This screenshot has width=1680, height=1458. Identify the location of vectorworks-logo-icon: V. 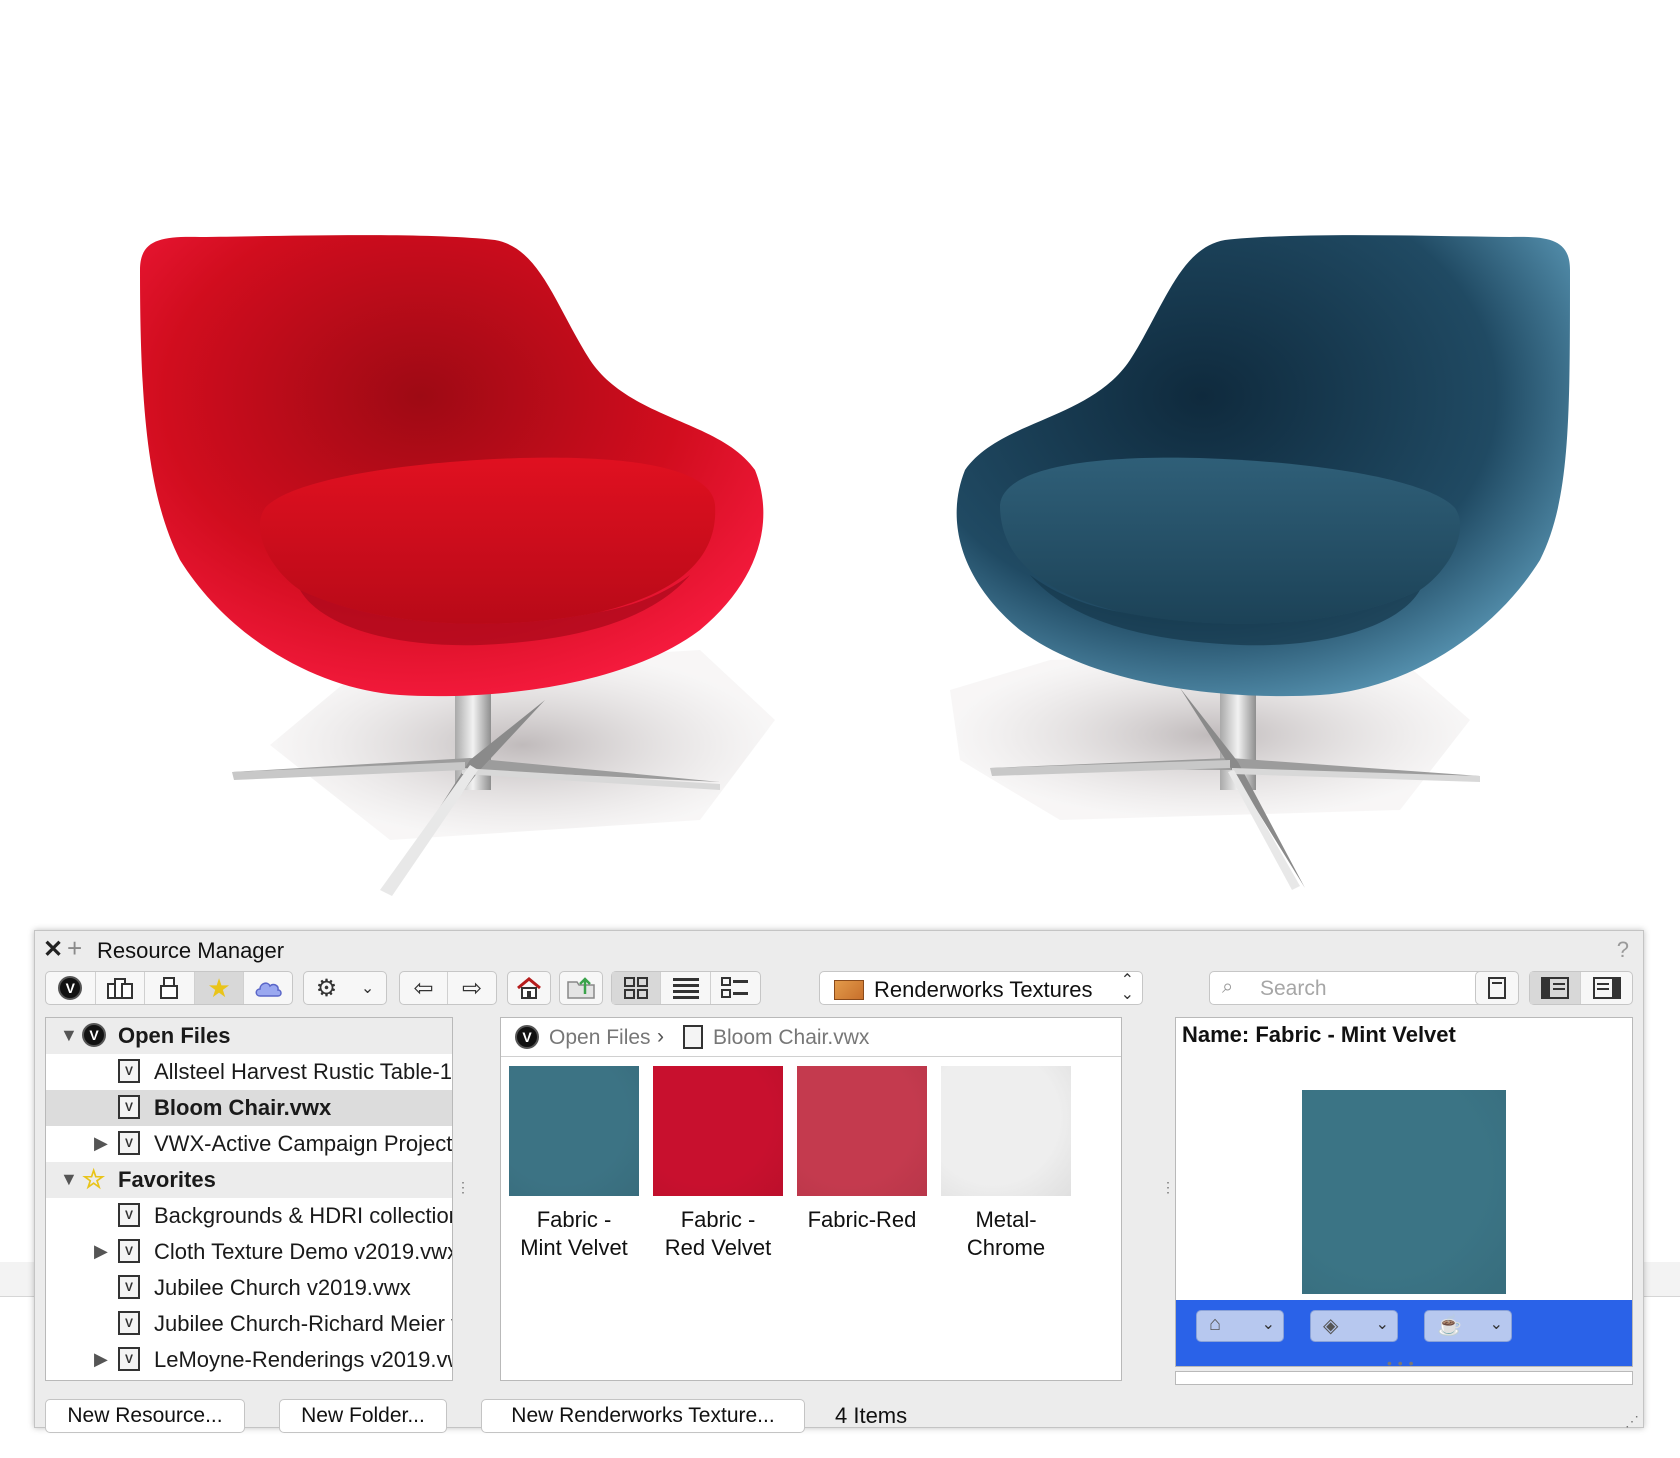
(70, 988).